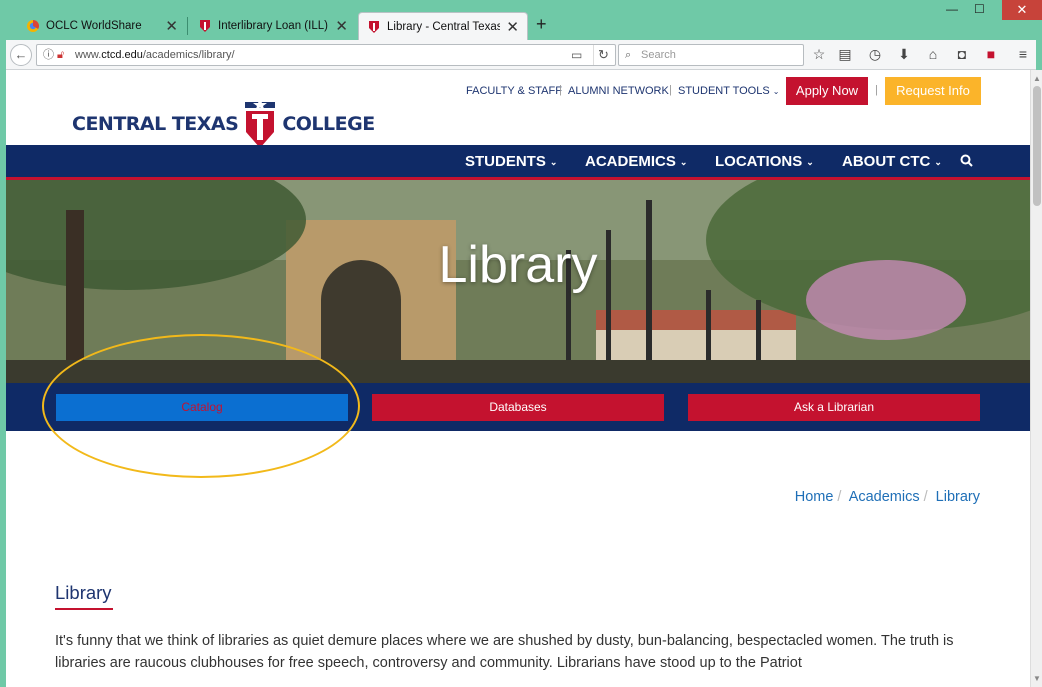  Describe the element at coordinates (33, 26) in the screenshot. I see `oclc-icon` at that location.